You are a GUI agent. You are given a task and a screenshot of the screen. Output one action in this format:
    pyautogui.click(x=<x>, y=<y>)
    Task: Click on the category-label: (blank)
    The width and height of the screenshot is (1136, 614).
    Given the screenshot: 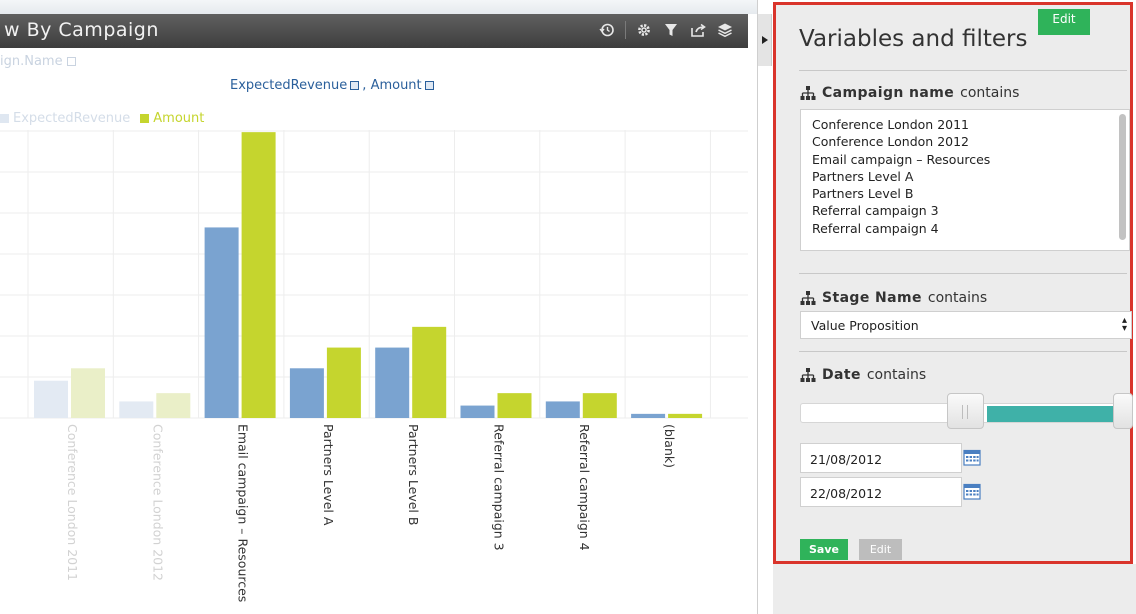 What is the action you would take?
    pyautogui.click(x=669, y=446)
    